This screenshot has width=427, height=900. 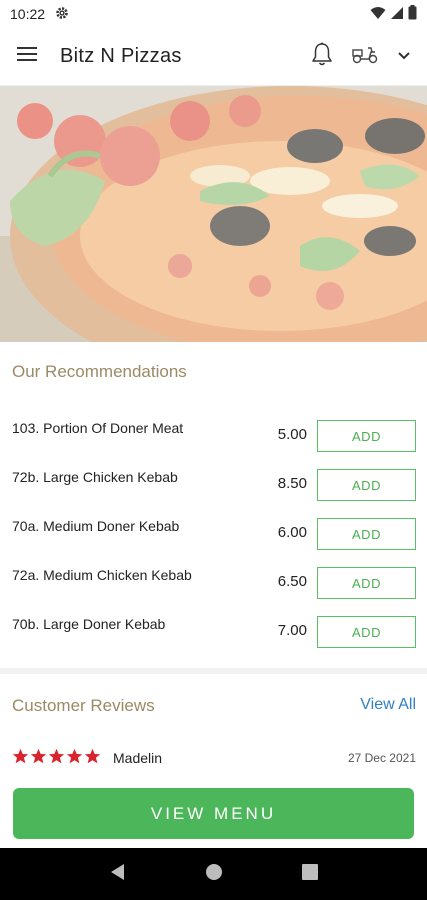 I want to click on item-price: 8.50, so click(x=292, y=483).